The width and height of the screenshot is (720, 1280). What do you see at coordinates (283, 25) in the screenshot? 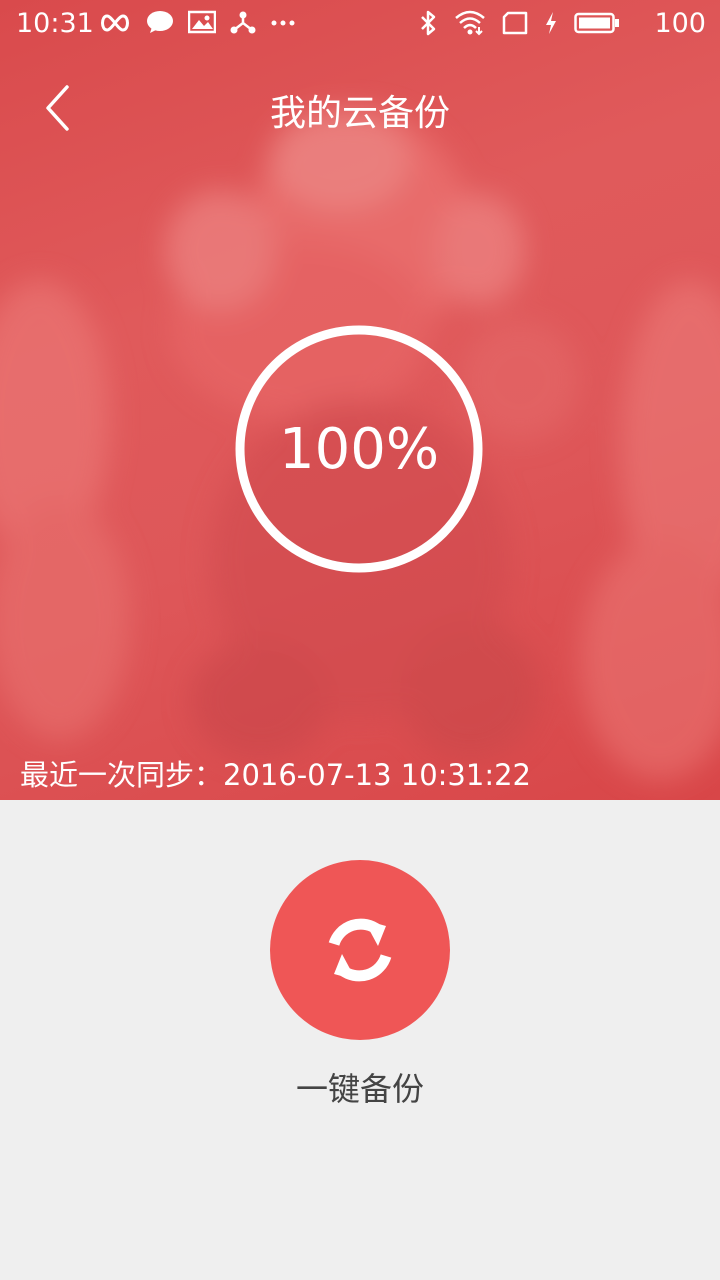
I see `more-dots-icon` at bounding box center [283, 25].